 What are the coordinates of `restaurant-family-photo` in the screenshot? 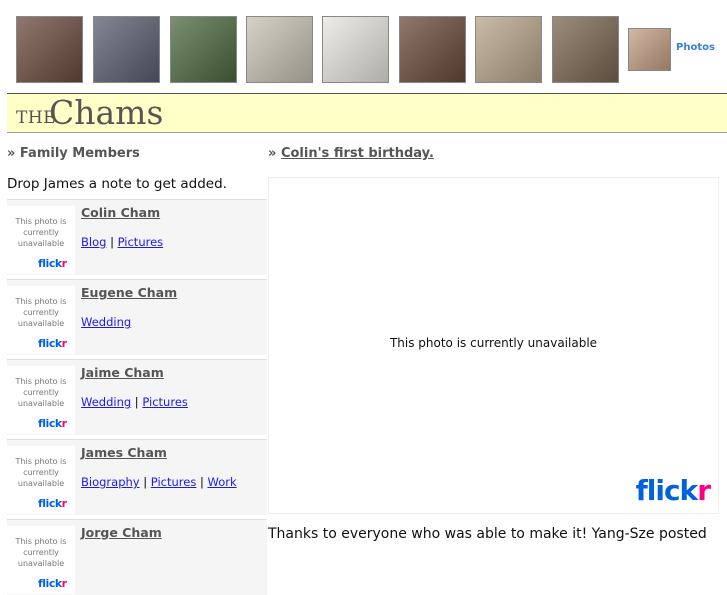 It's located at (126, 49).